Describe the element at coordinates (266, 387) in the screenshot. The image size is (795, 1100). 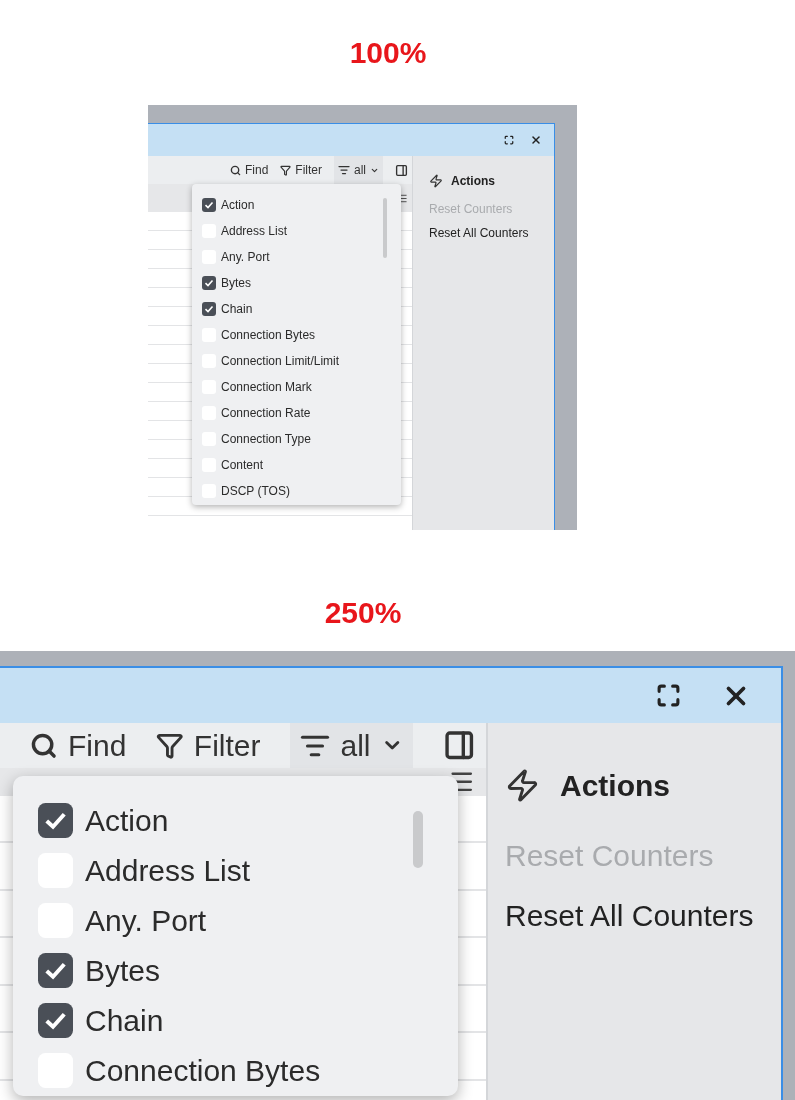
I see `option-label: Connection Mark` at that location.